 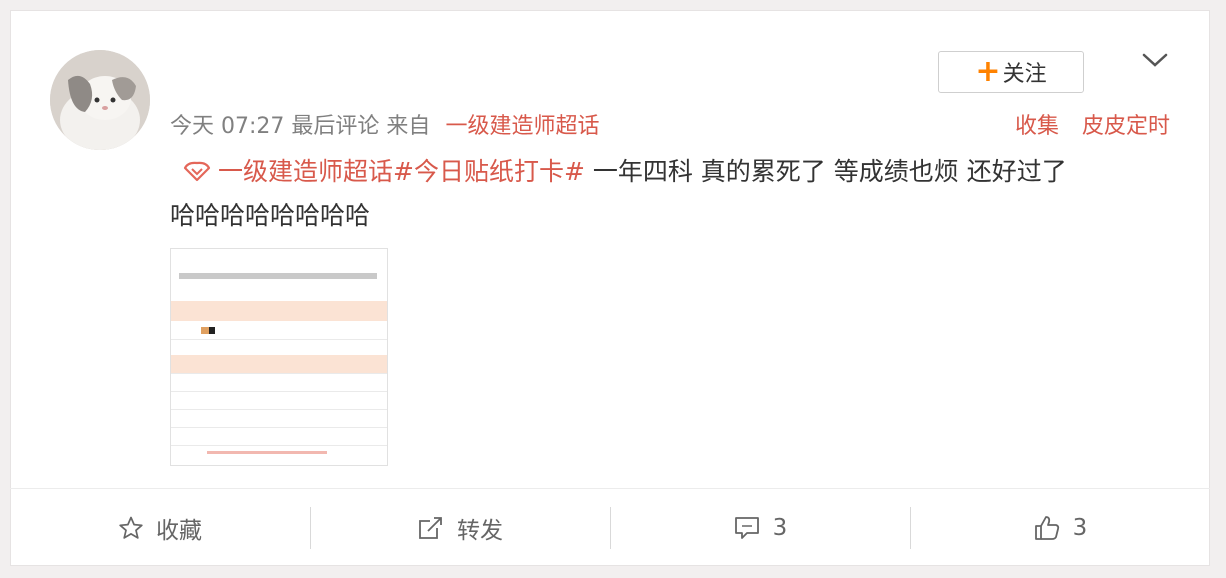 What do you see at coordinates (430, 527) in the screenshot?
I see `repost-icon` at bounding box center [430, 527].